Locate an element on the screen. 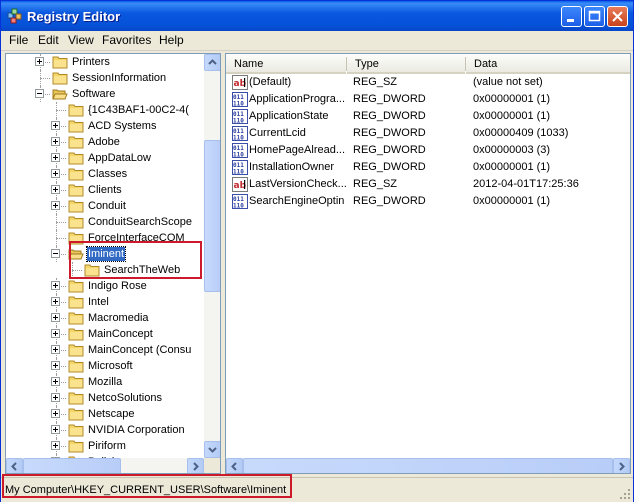  close-button is located at coordinates (617, 16).